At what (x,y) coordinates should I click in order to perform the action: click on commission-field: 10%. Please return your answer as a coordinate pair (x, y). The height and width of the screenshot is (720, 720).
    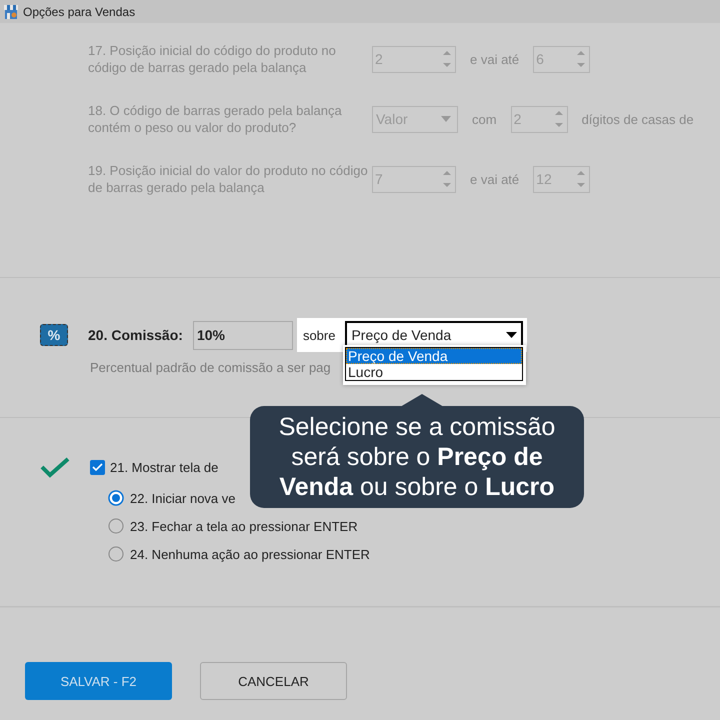
    Looking at the image, I should click on (242, 335).